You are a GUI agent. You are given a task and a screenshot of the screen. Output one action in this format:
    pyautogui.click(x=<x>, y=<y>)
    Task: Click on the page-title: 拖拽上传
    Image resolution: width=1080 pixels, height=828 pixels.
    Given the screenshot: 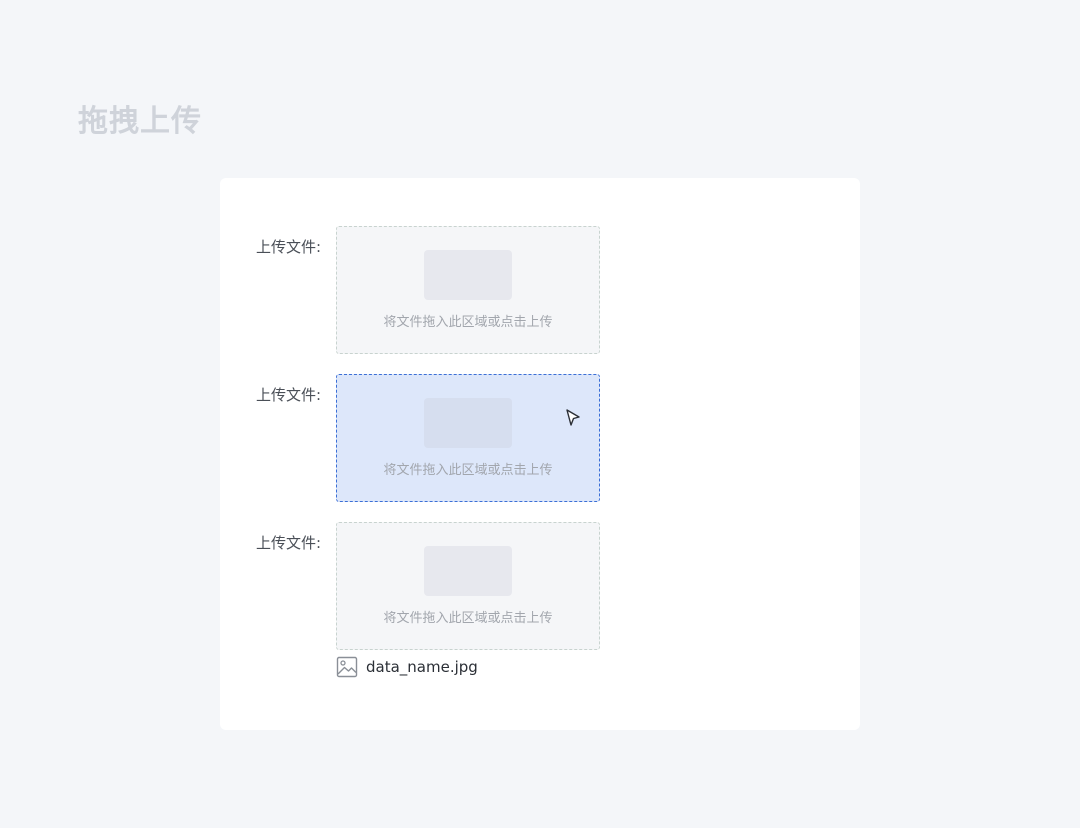 What is the action you would take?
    pyautogui.click(x=140, y=121)
    